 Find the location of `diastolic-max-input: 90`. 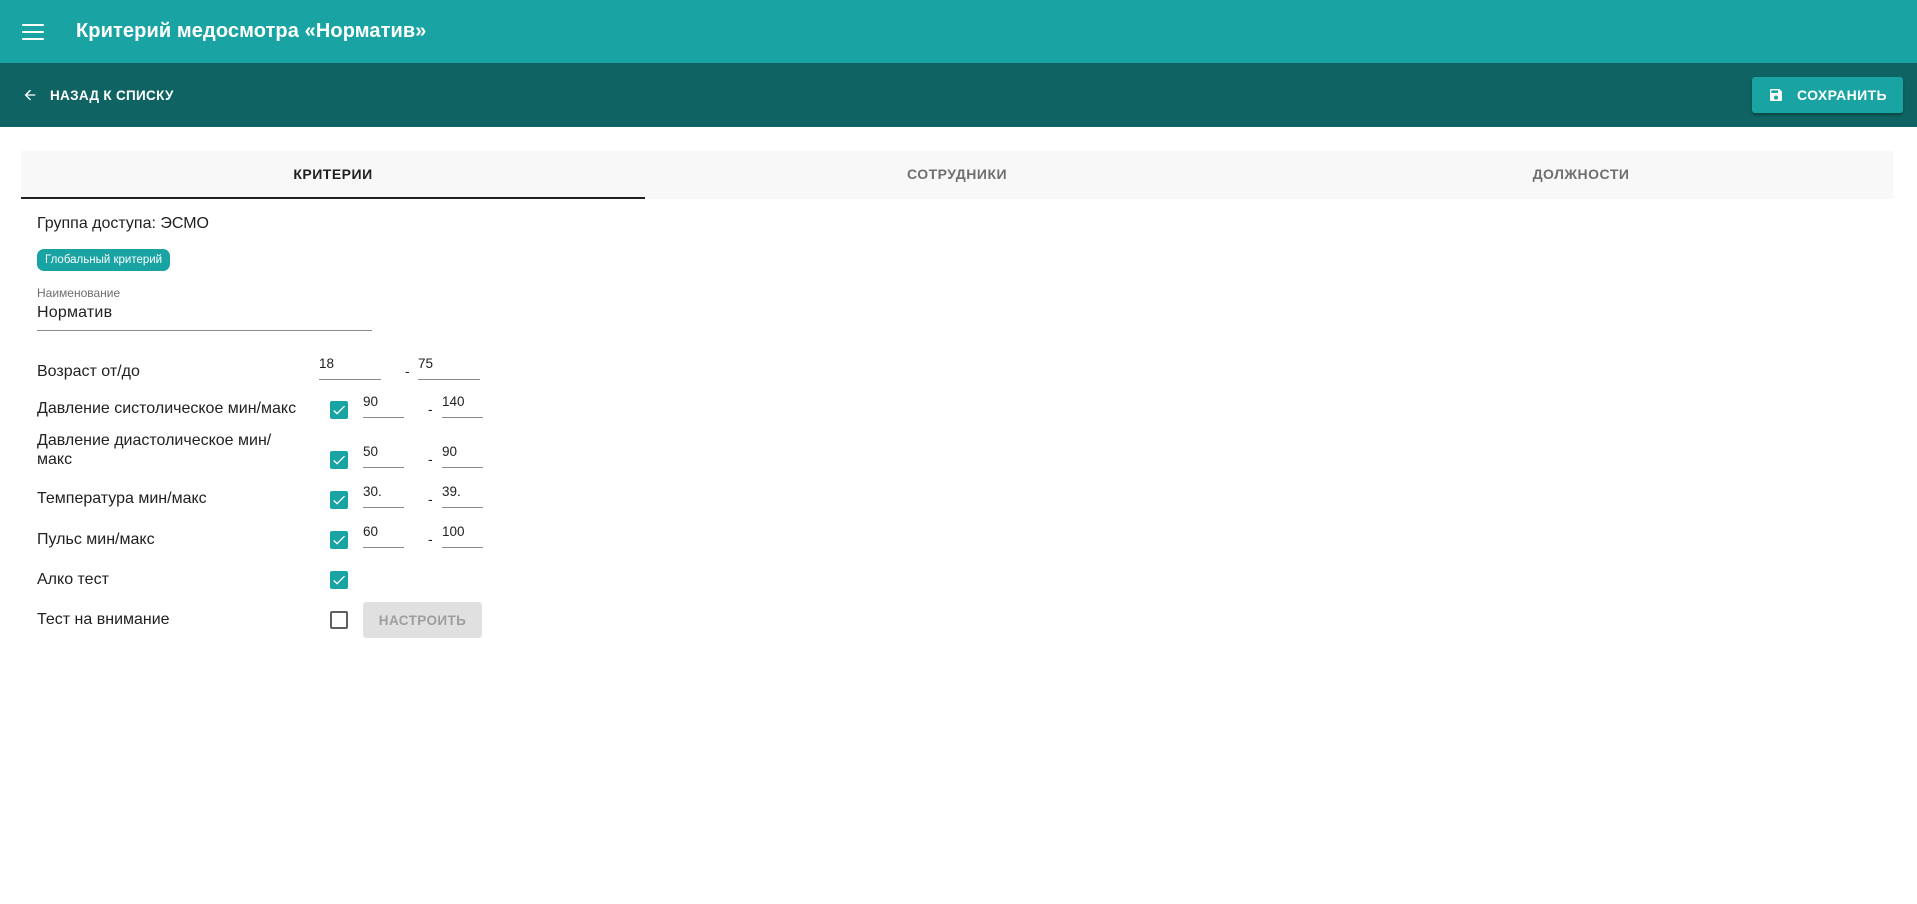

diastolic-max-input: 90 is located at coordinates (462, 456).